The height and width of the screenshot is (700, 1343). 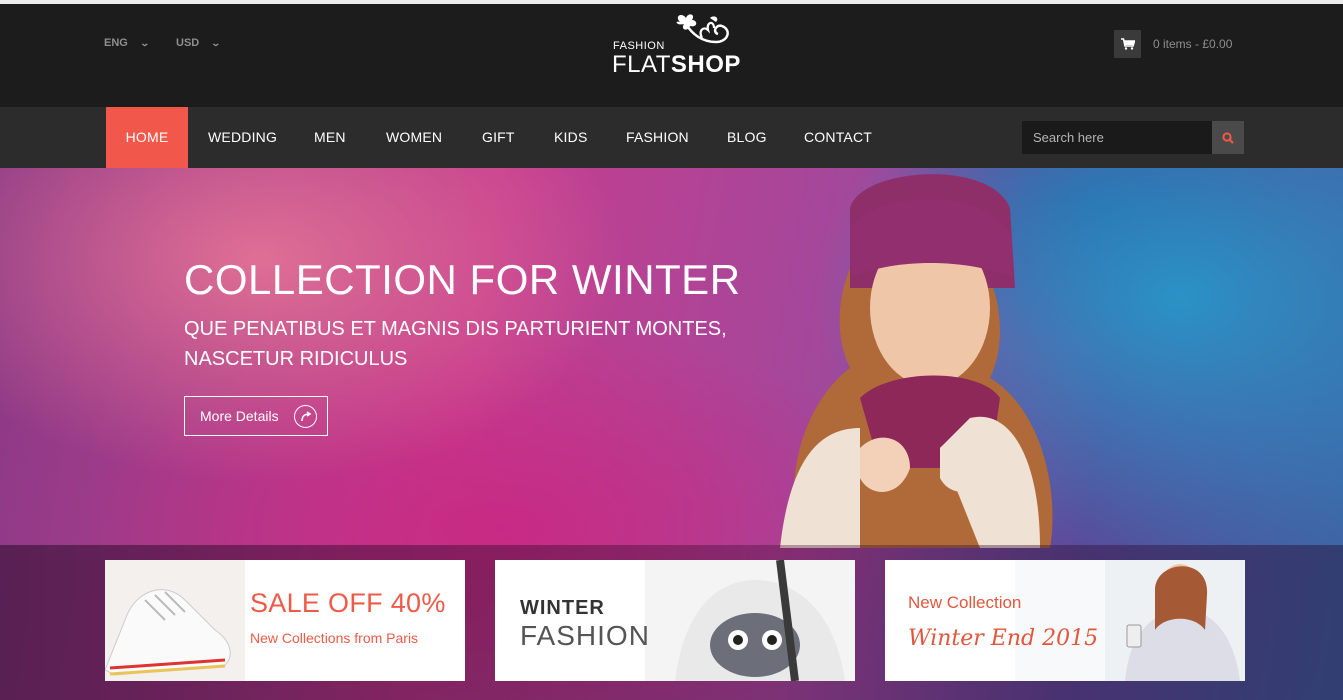 What do you see at coordinates (677, 47) in the screenshot?
I see `logo: FASHION FLATSHOP` at bounding box center [677, 47].